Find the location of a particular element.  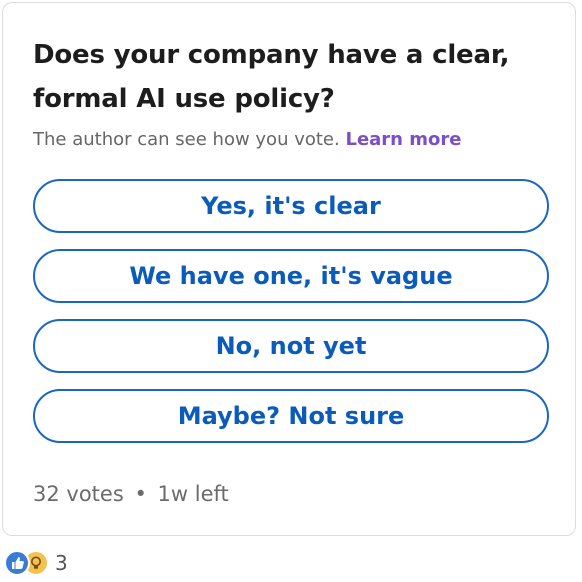

poll-option-vague: We have one, it's vague is located at coordinates (291, 276).